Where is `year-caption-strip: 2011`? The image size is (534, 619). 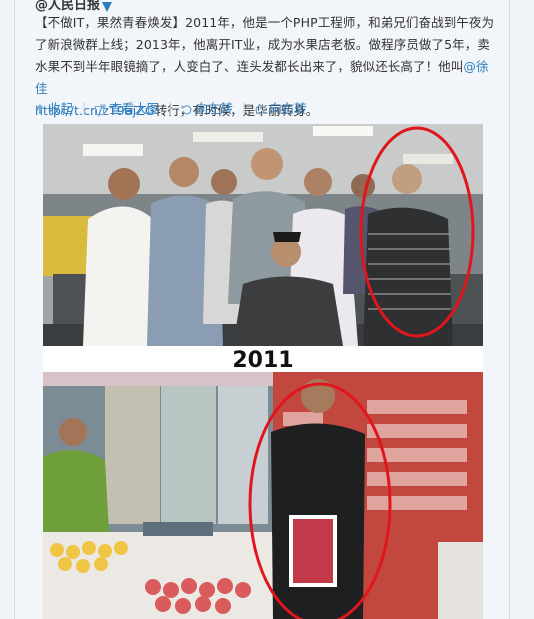 year-caption-strip: 2011 is located at coordinates (263, 359).